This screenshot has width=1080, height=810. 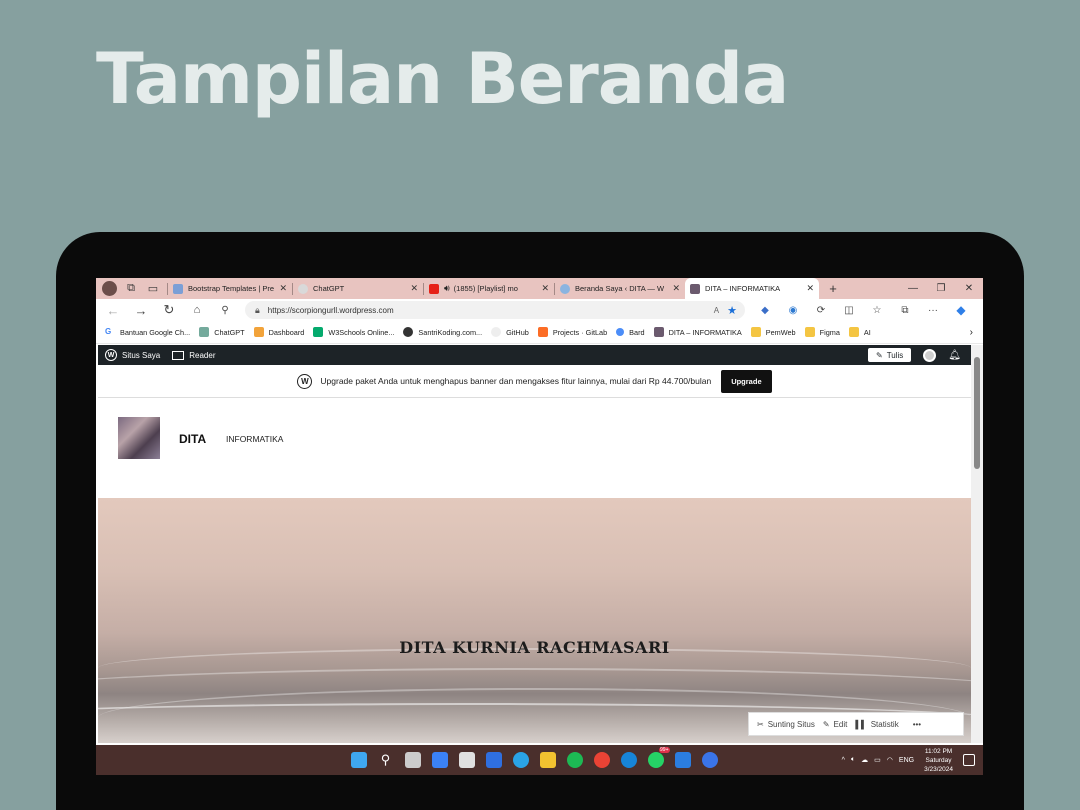 I want to click on back-icon: ←, so click(x=113, y=310).